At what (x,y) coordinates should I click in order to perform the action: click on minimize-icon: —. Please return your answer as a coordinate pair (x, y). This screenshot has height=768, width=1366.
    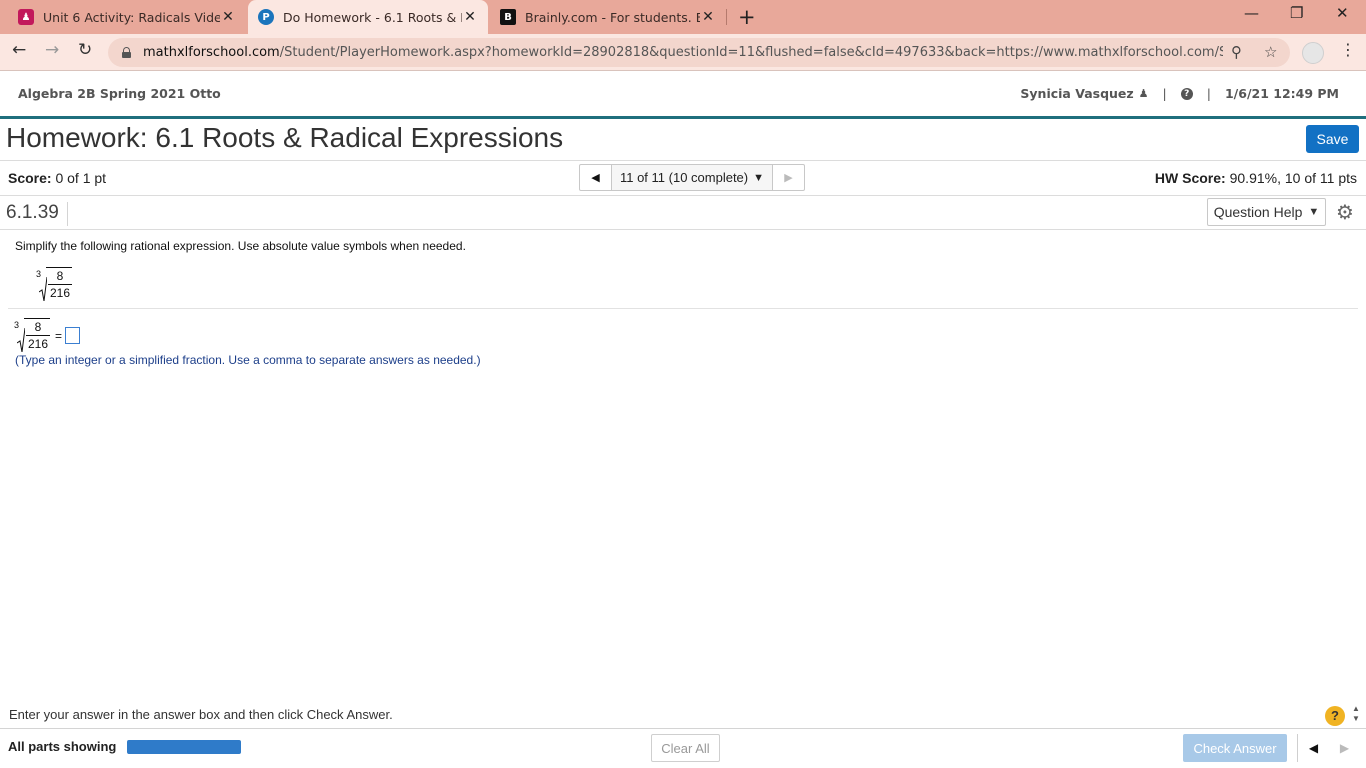
    Looking at the image, I should click on (1251, 13).